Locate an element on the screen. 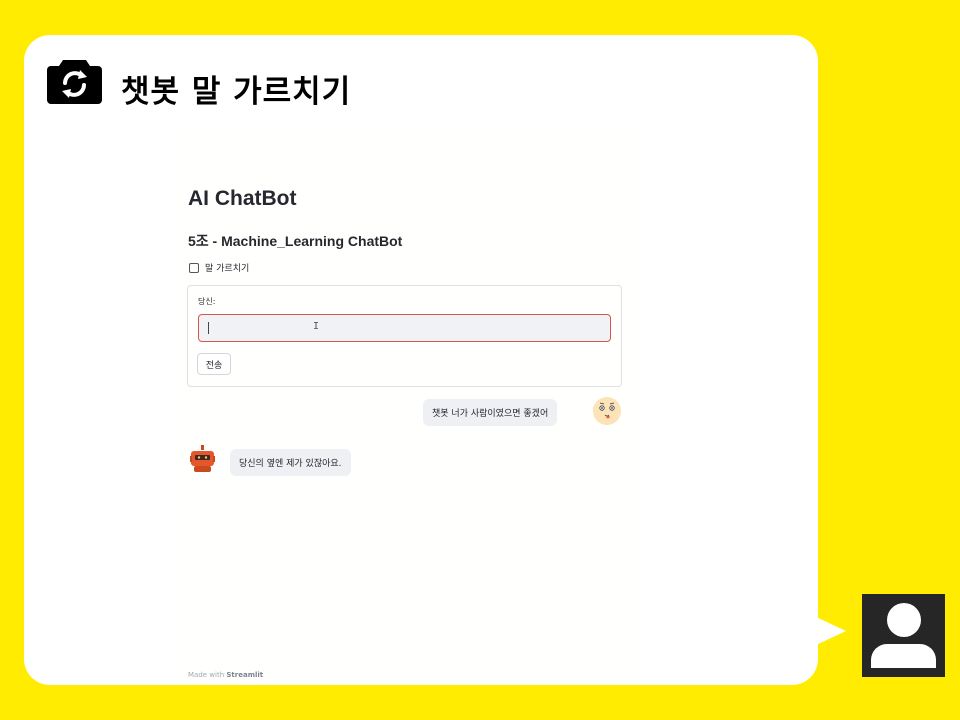 The height and width of the screenshot is (720, 960). person-silhouette-icon is located at coordinates (903, 635).